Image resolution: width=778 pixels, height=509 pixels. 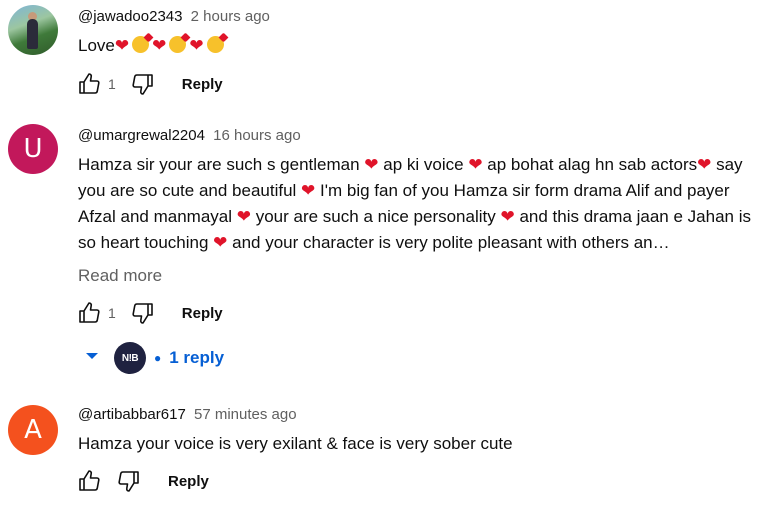 What do you see at coordinates (130, 358) in the screenshot?
I see `reply-avatar: N!B` at bounding box center [130, 358].